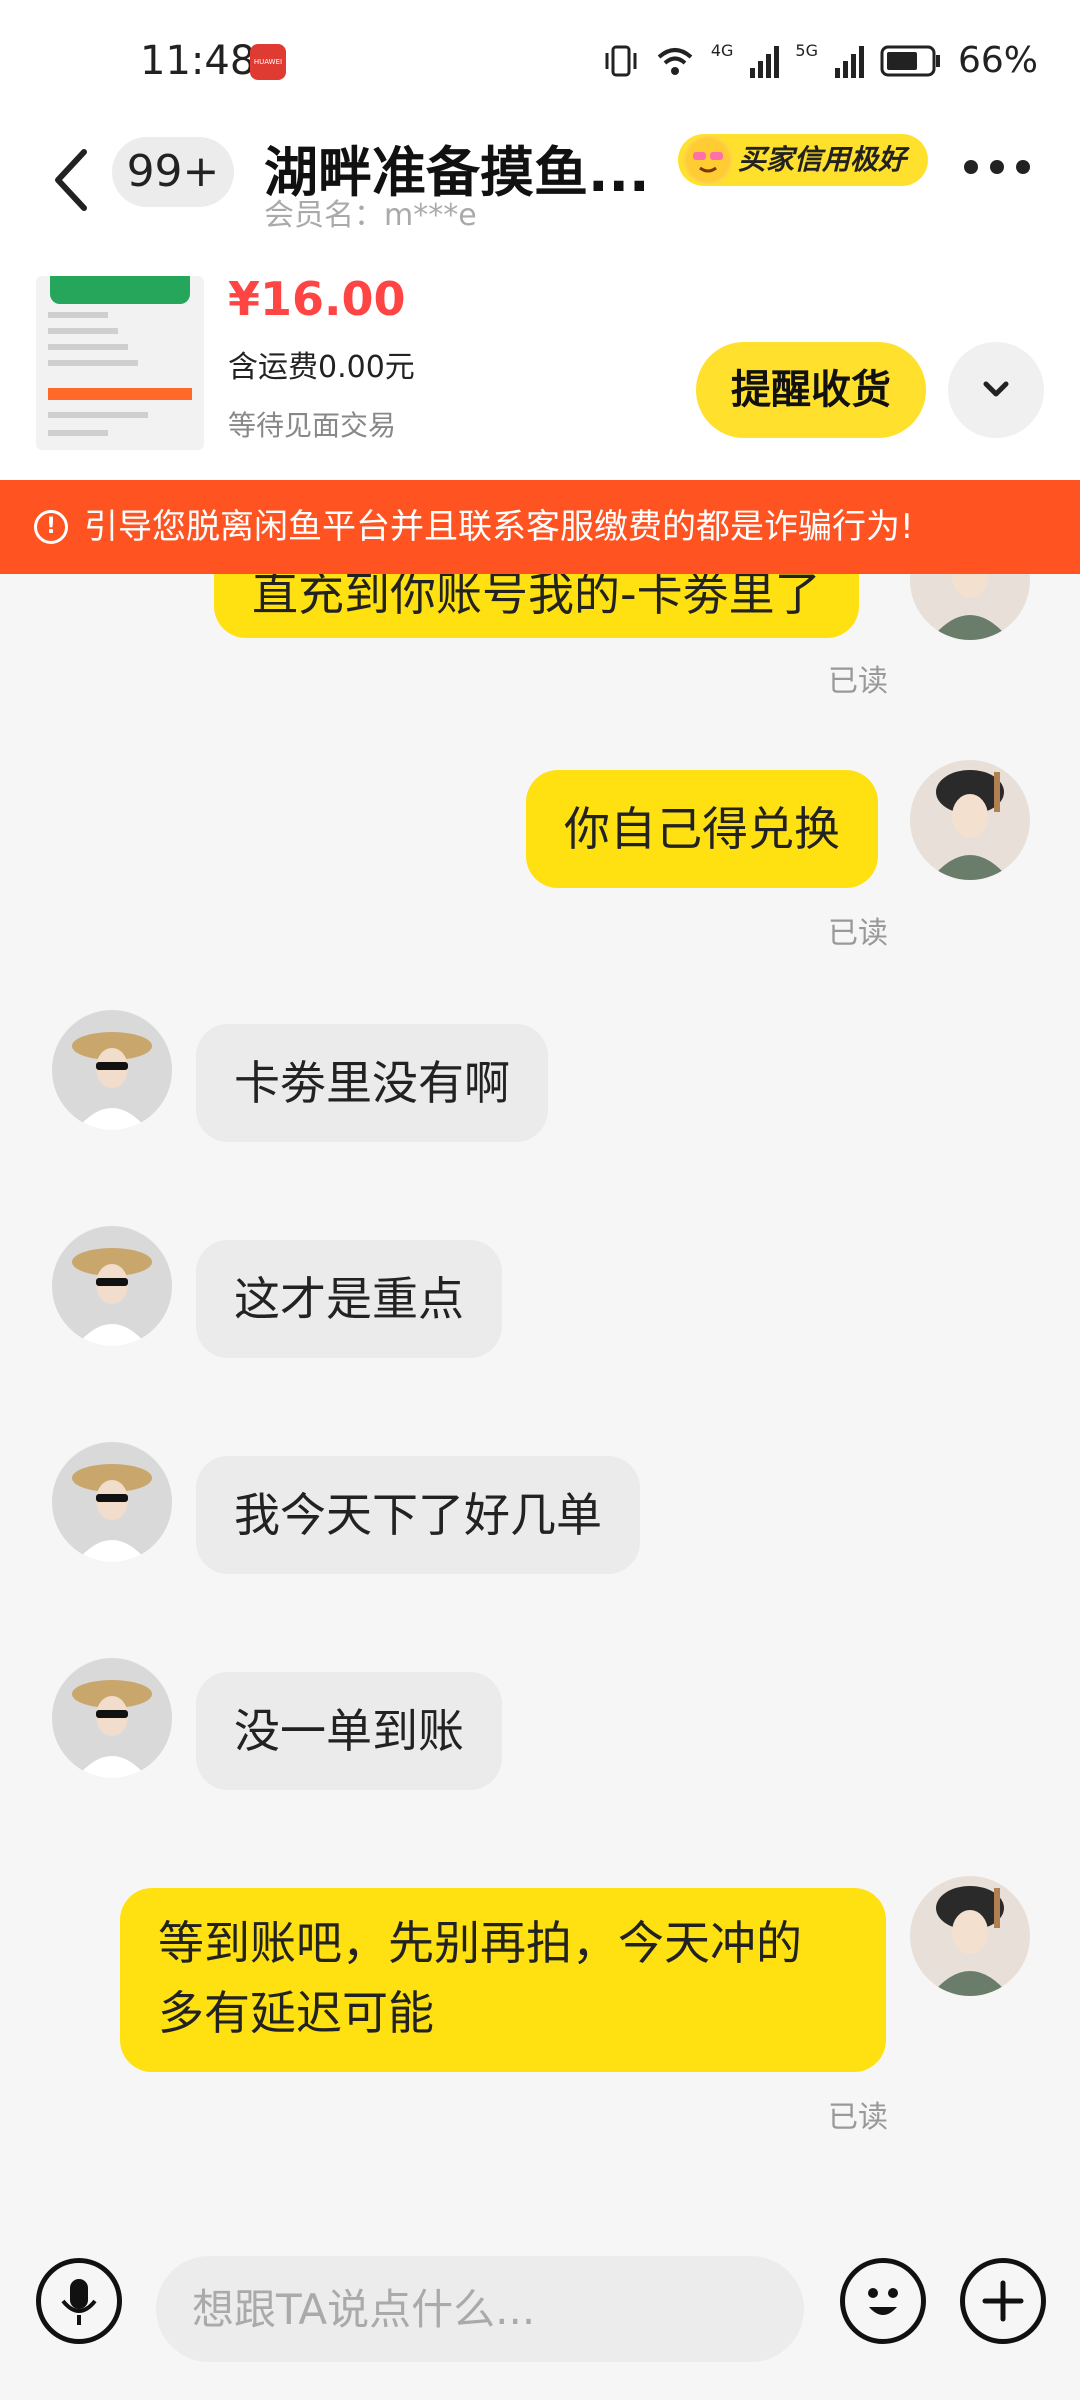  What do you see at coordinates (540, 185) in the screenshot?
I see `chat-header: 99+ 湖畔准备摸鱼... 会员名：m***e 买家信用极好` at bounding box center [540, 185].